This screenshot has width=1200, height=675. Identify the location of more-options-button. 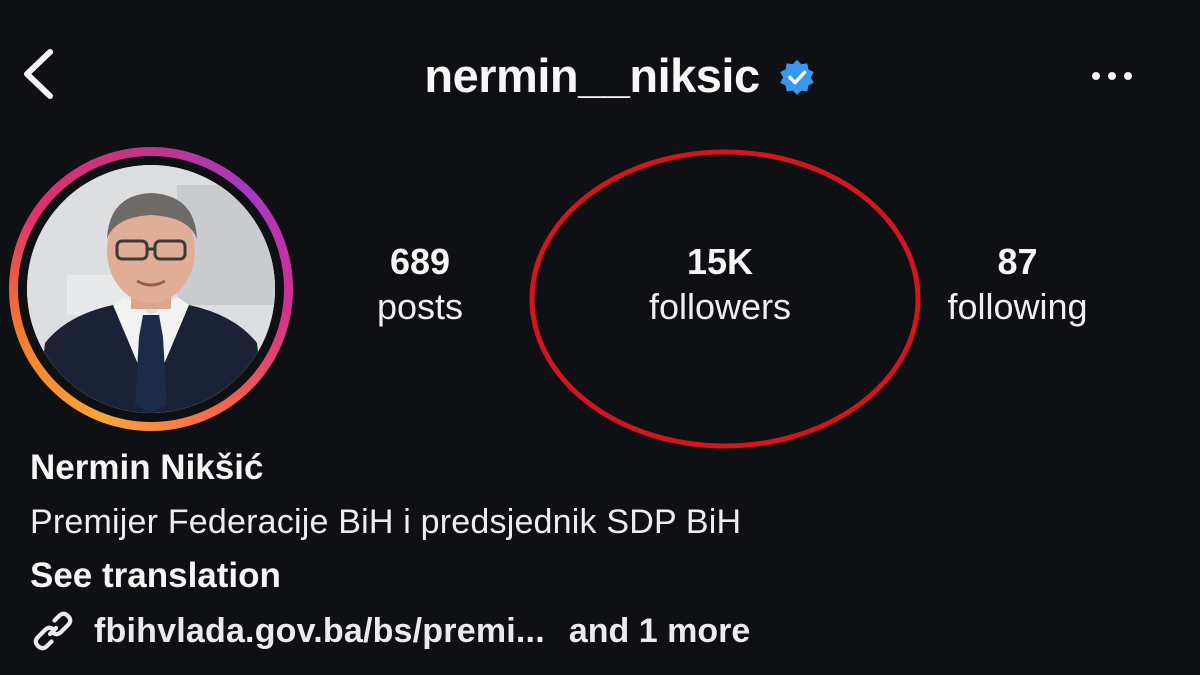
(1112, 76).